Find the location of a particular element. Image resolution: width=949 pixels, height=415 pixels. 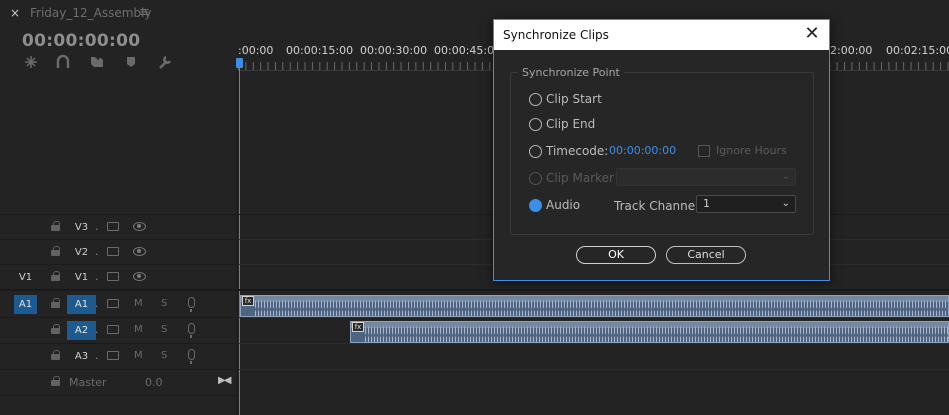

track-name-v3: V3 is located at coordinates (81, 227).